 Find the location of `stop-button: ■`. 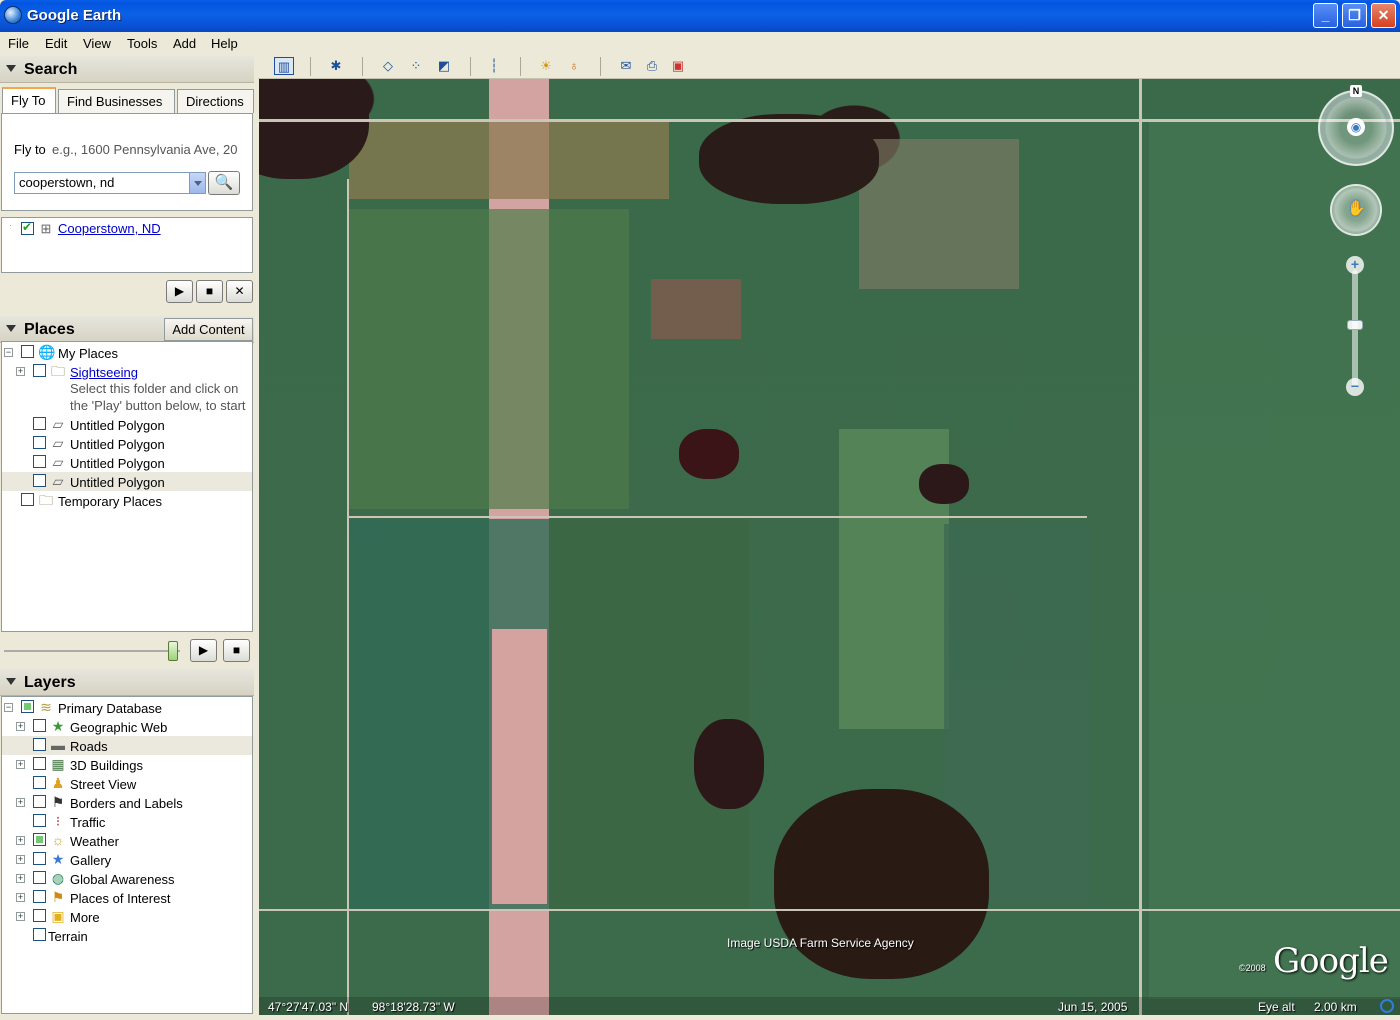

stop-button: ■ is located at coordinates (236, 650).